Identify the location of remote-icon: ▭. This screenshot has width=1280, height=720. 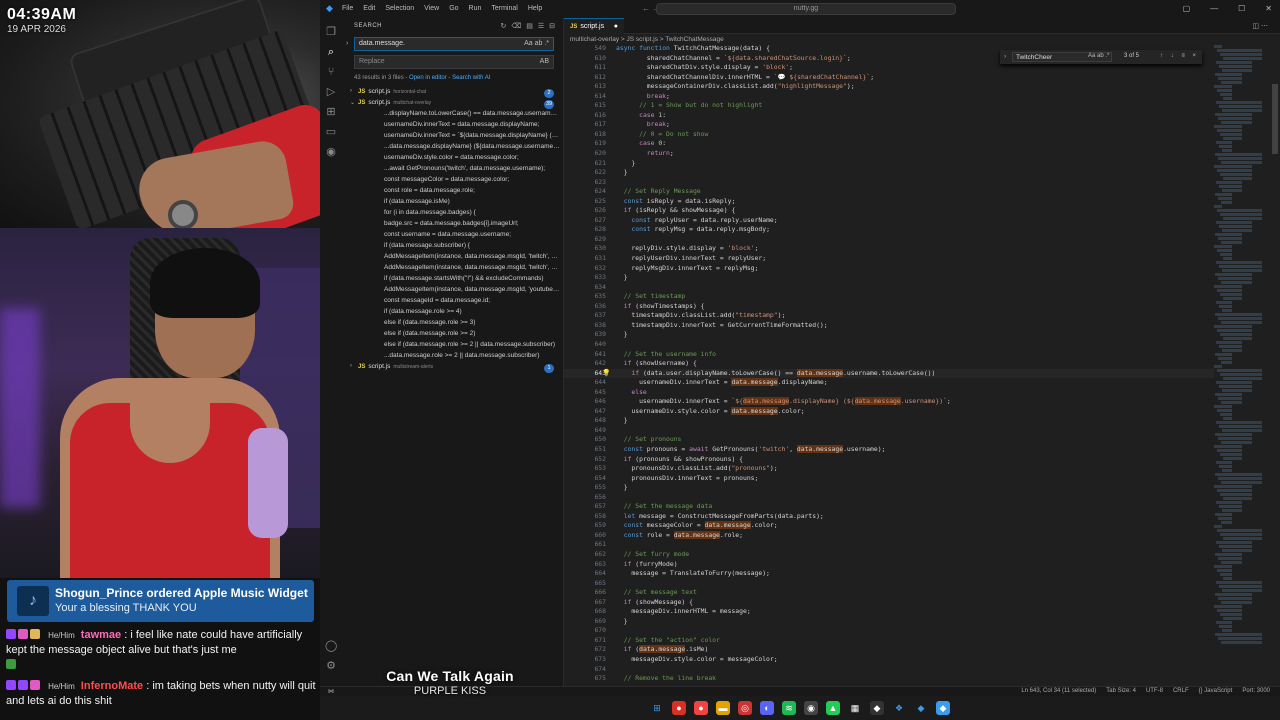
(331, 132).